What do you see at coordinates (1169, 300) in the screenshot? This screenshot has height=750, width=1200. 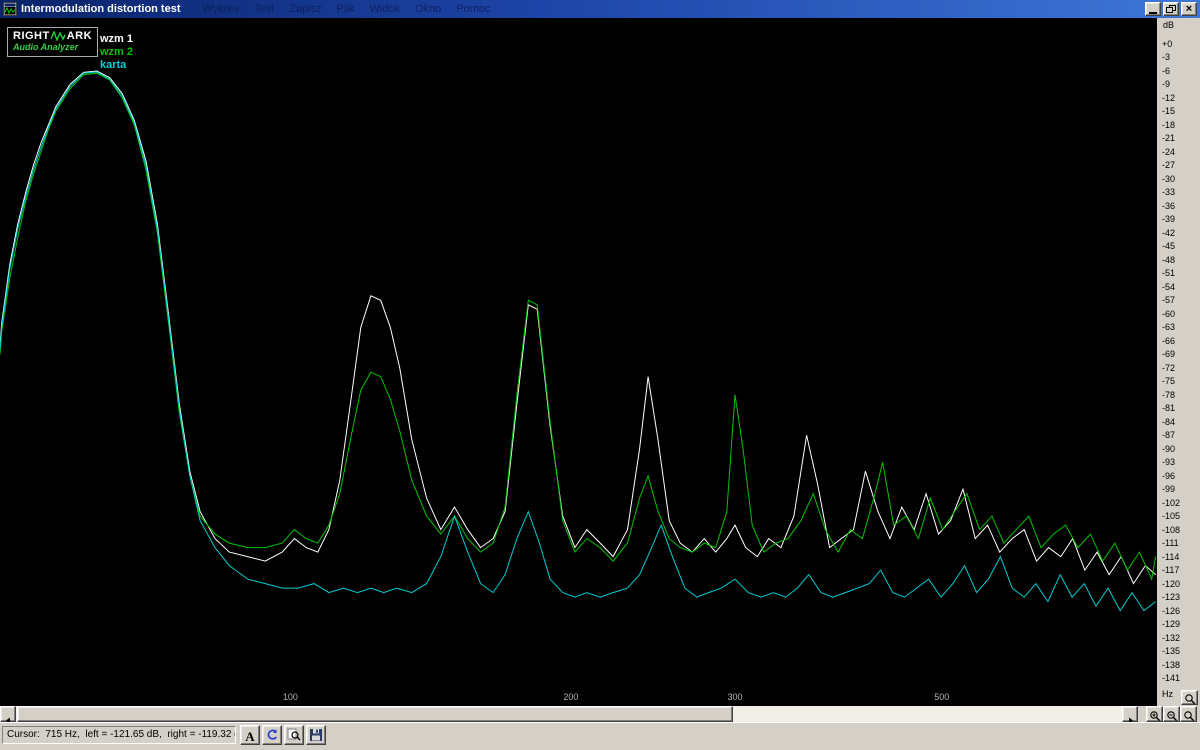 I see `db-tick: -57` at bounding box center [1169, 300].